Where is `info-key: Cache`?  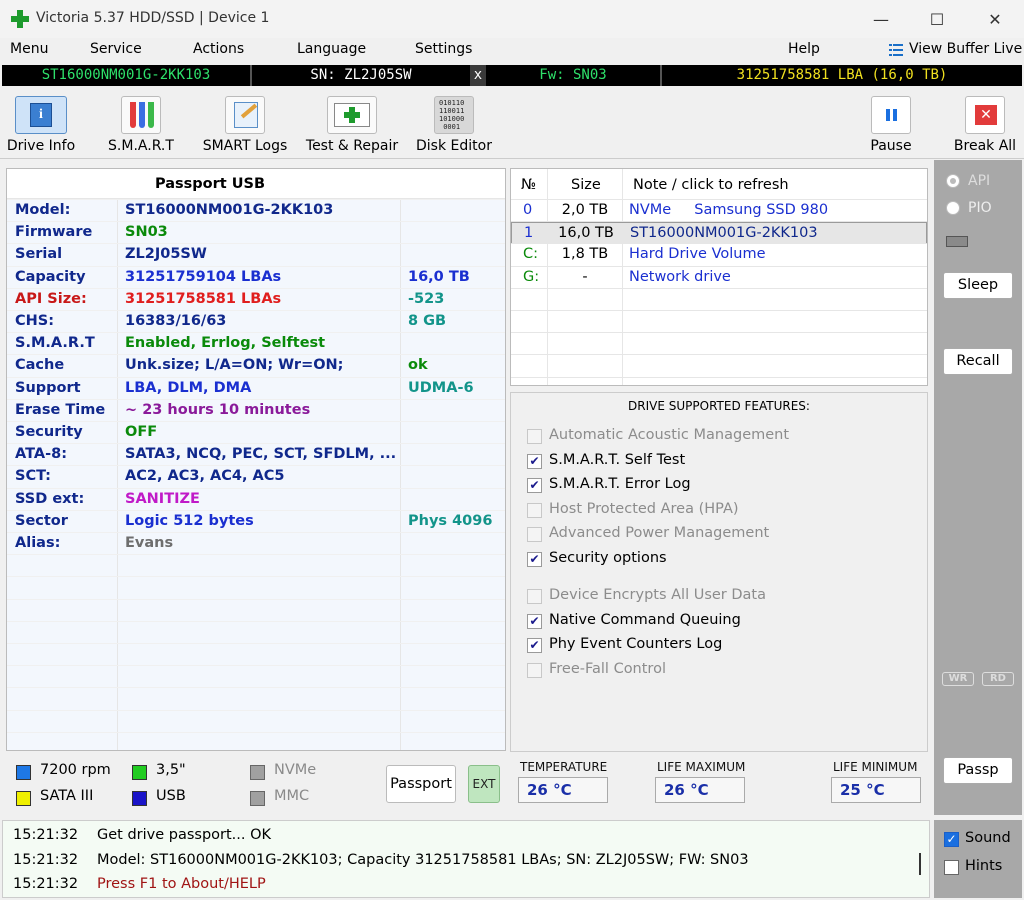
info-key: Cache is located at coordinates (40, 365).